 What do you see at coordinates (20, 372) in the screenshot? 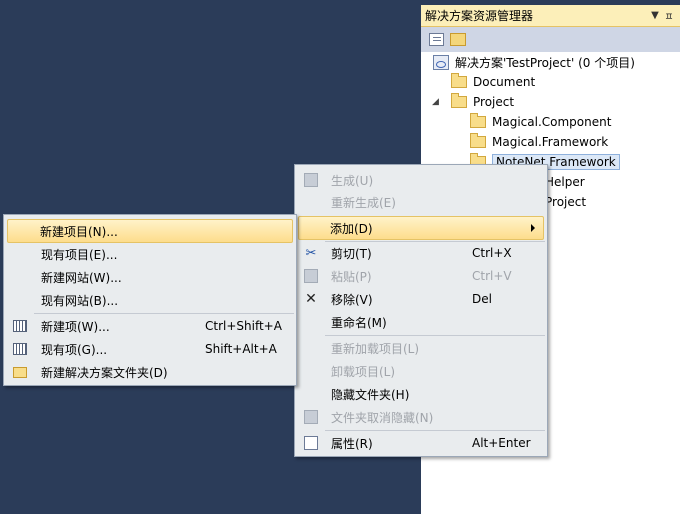
I see `new-folder-icon` at bounding box center [20, 372].